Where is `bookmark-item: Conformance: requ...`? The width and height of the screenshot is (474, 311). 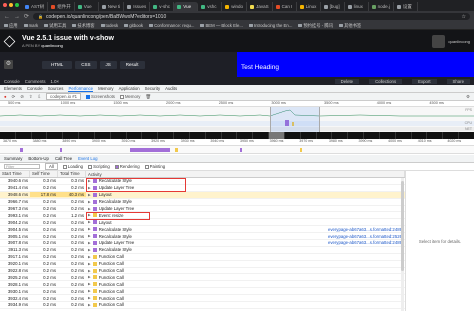 bookmark-item: Conformance: requ... is located at coordinates (171, 25).